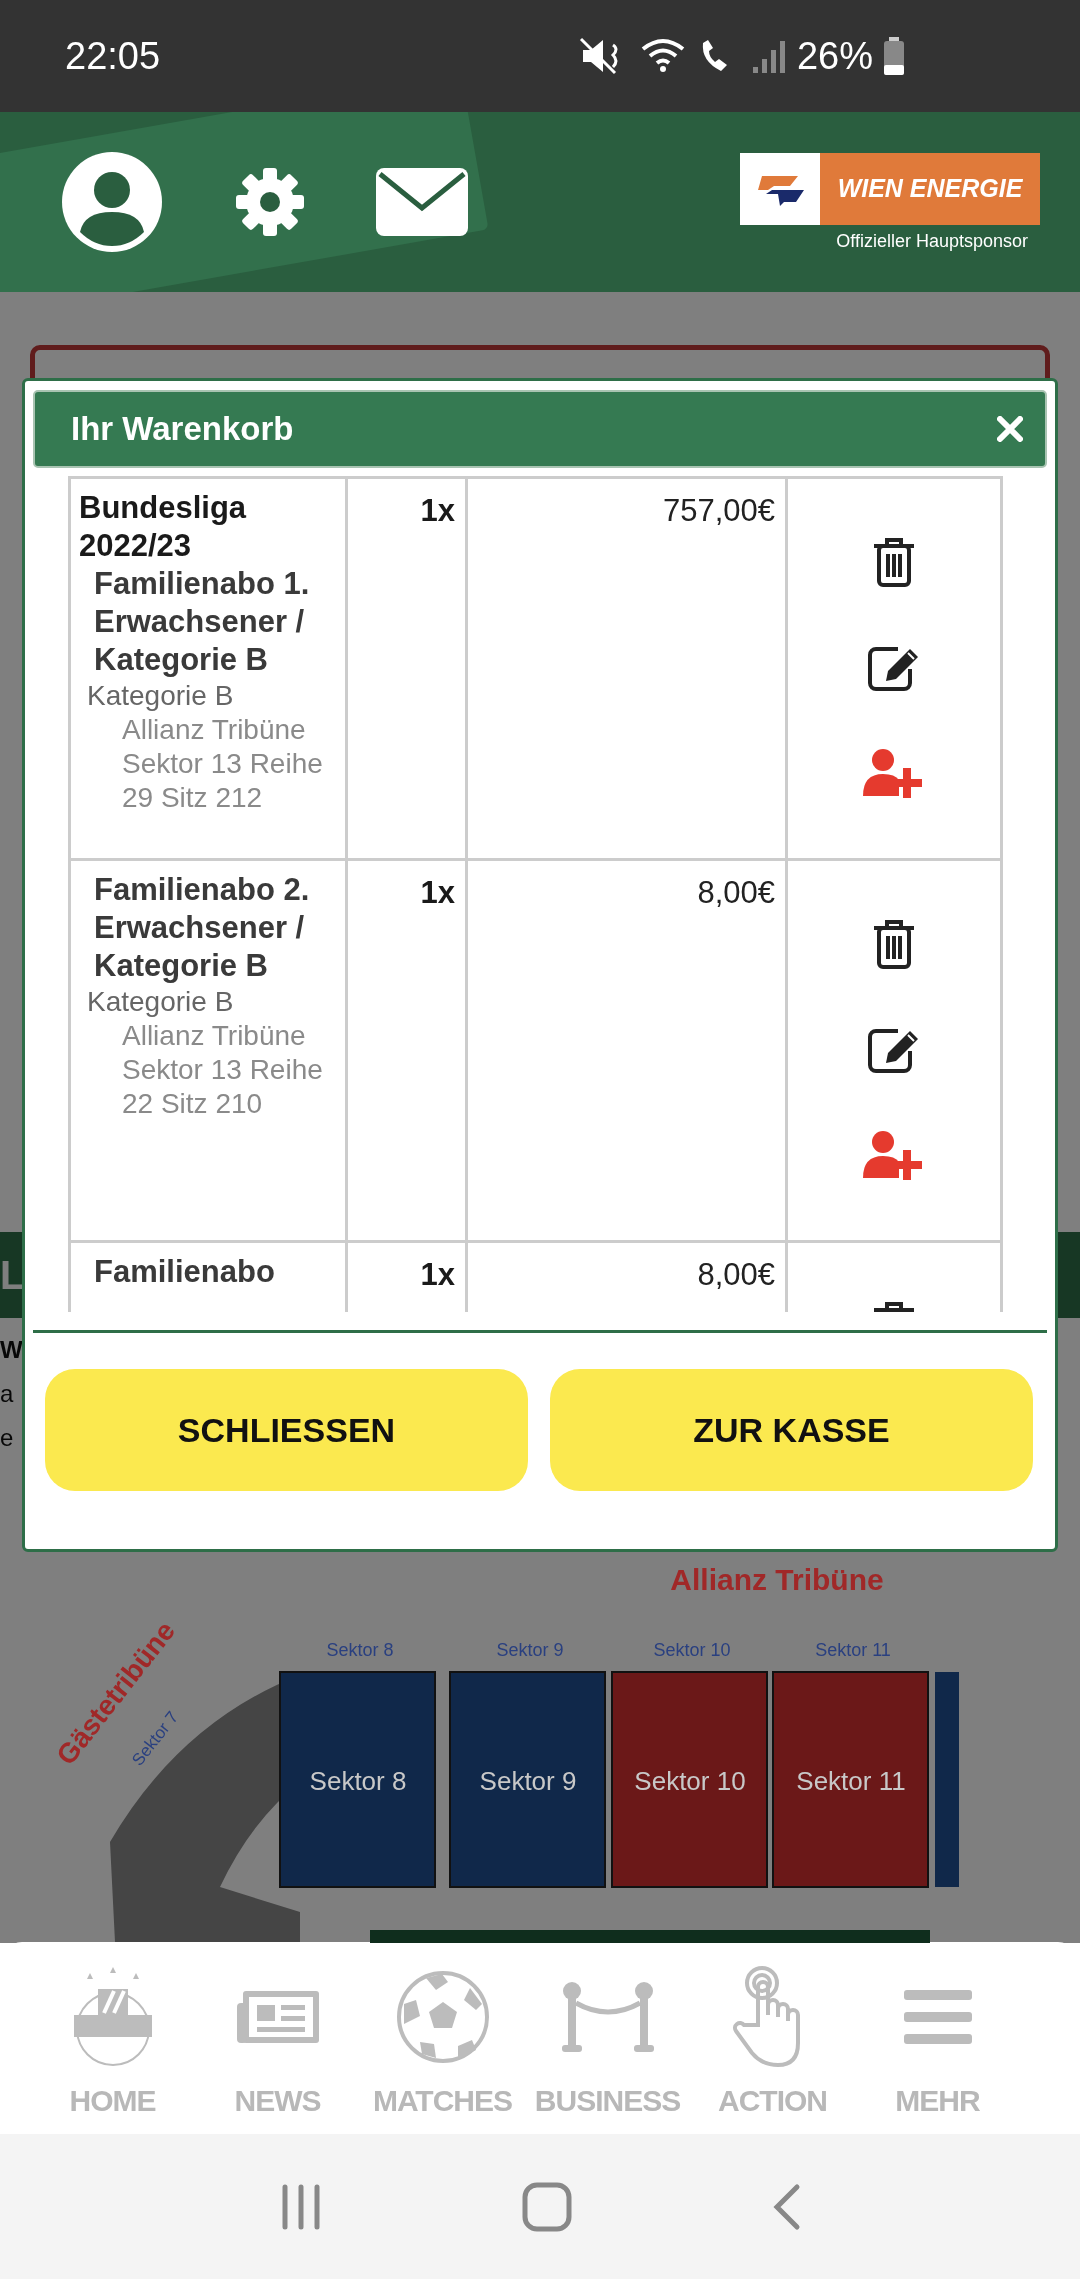 Image resolution: width=1080 pixels, height=2280 pixels. What do you see at coordinates (113, 56) in the screenshot?
I see `clock: 22:05` at bounding box center [113, 56].